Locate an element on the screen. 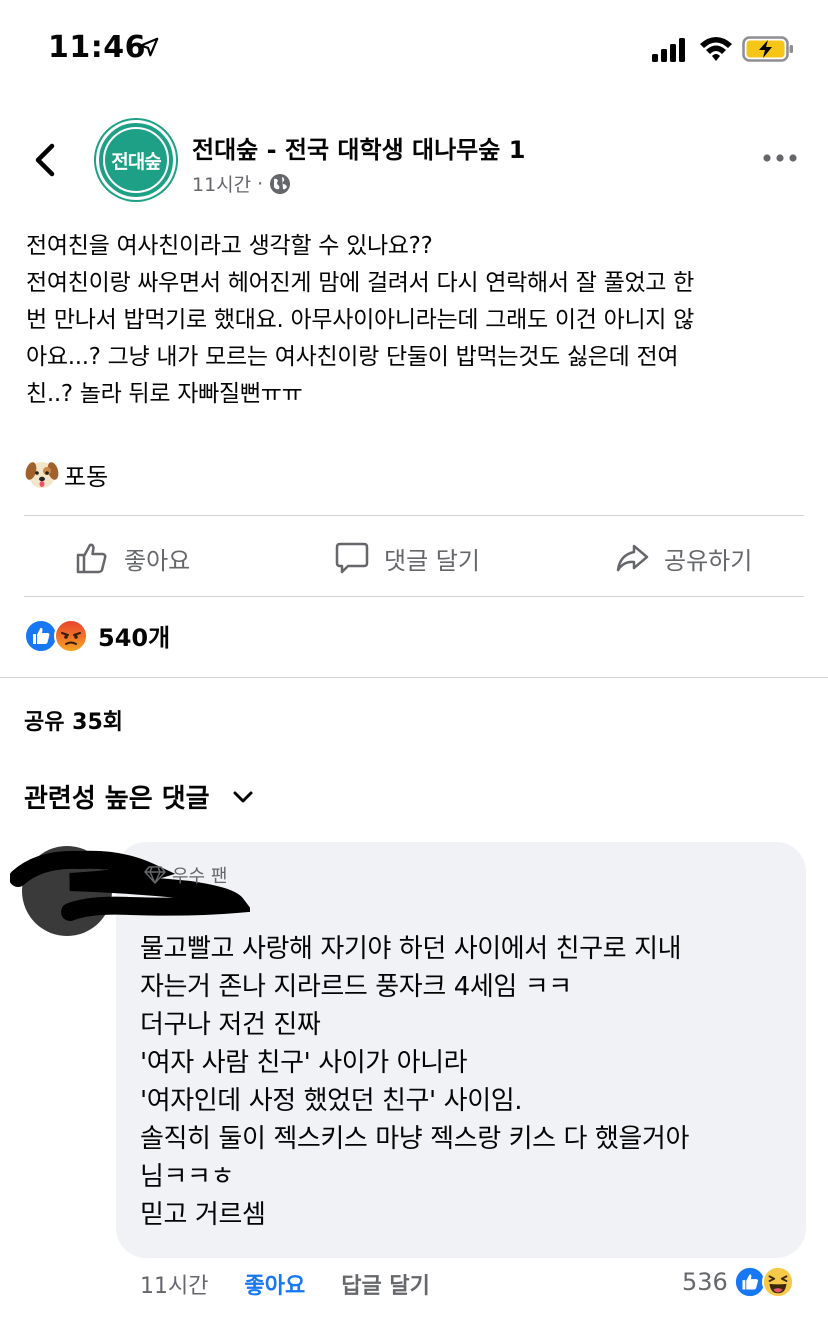 This screenshot has width=828, height=1317. like-reaction-icon is located at coordinates (41, 635).